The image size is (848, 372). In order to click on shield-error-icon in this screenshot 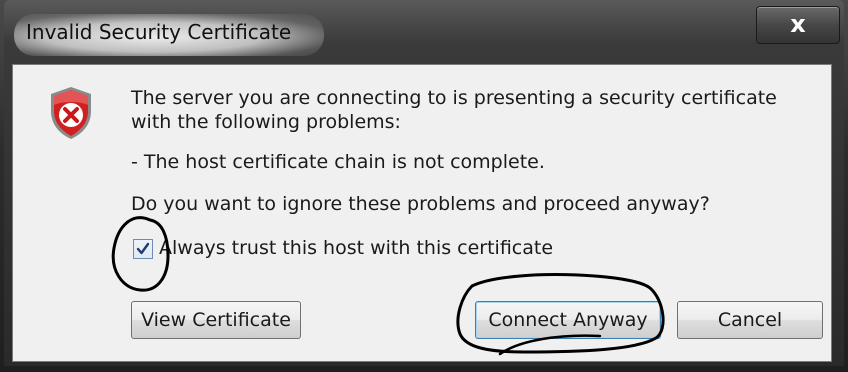, I will do `click(71, 113)`.